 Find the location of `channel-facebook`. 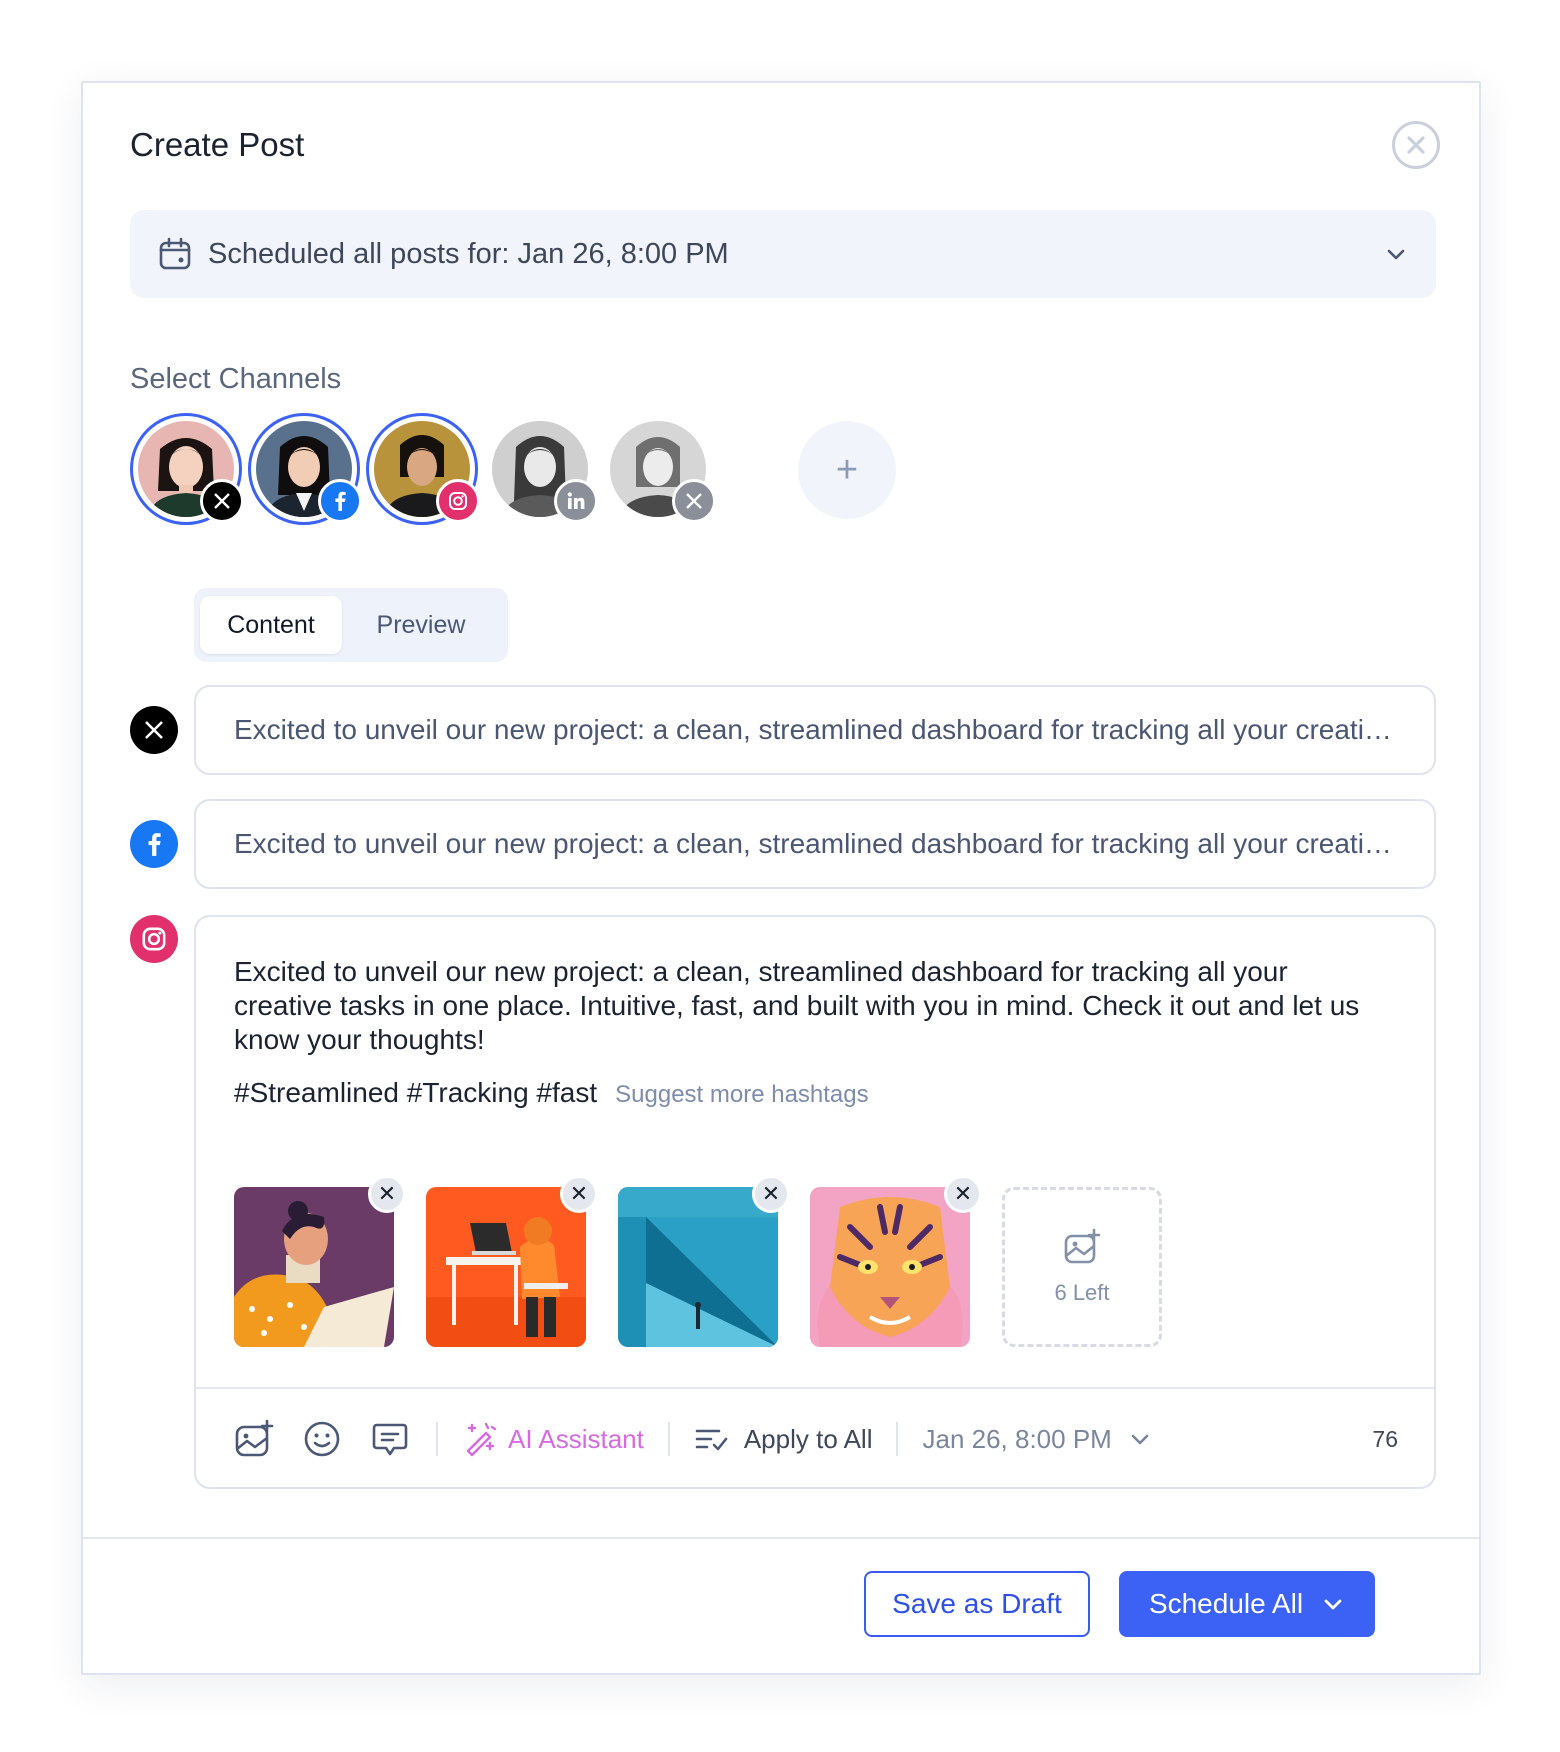

channel-facebook is located at coordinates (305, 469).